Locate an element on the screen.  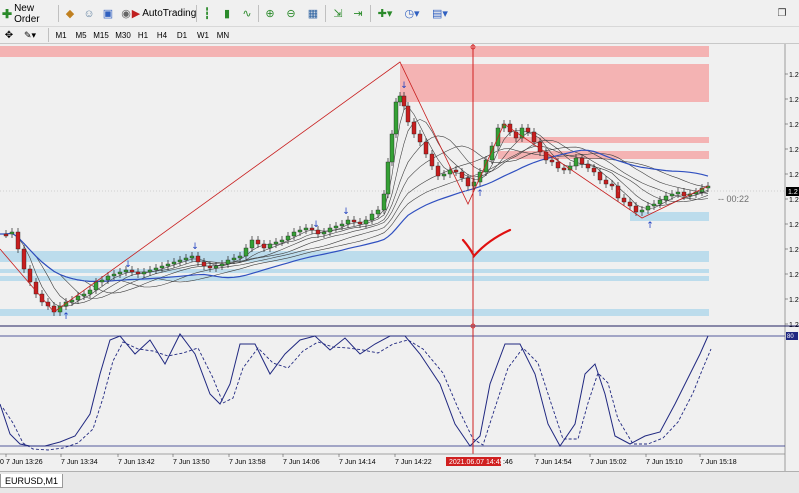
timeframe-h1: H1 is located at coordinates (143, 35).